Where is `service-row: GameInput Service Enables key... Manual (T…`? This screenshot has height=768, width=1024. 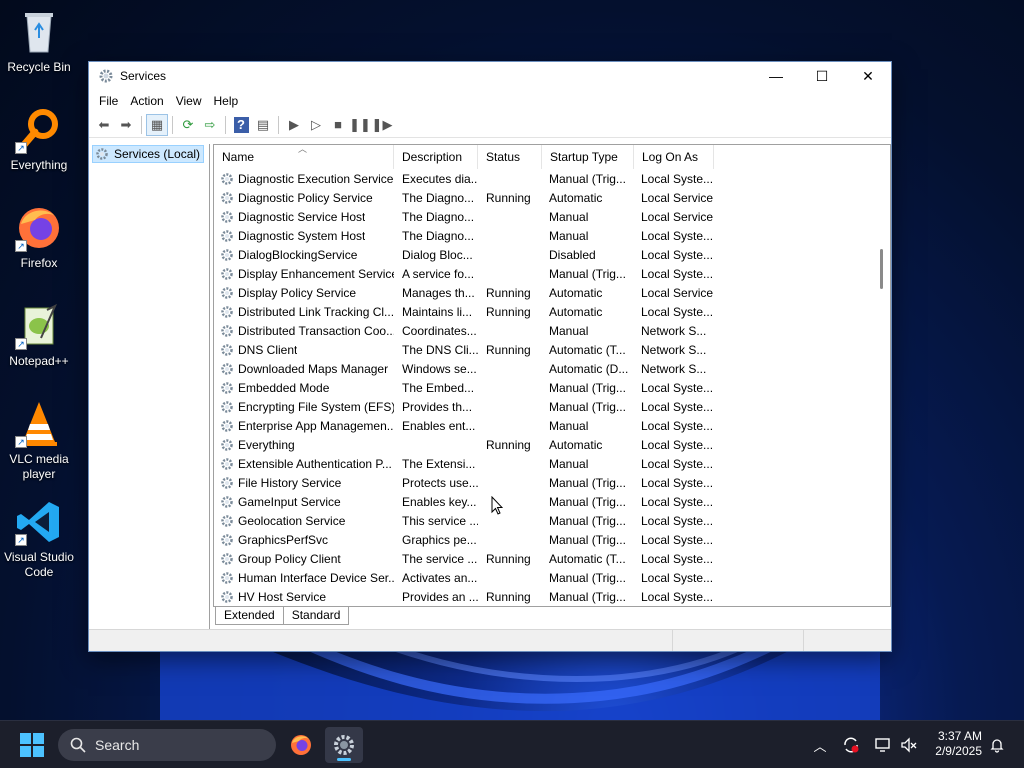
service-row: GameInput Service Enables key... Manual (T… is located at coordinates (552, 501).